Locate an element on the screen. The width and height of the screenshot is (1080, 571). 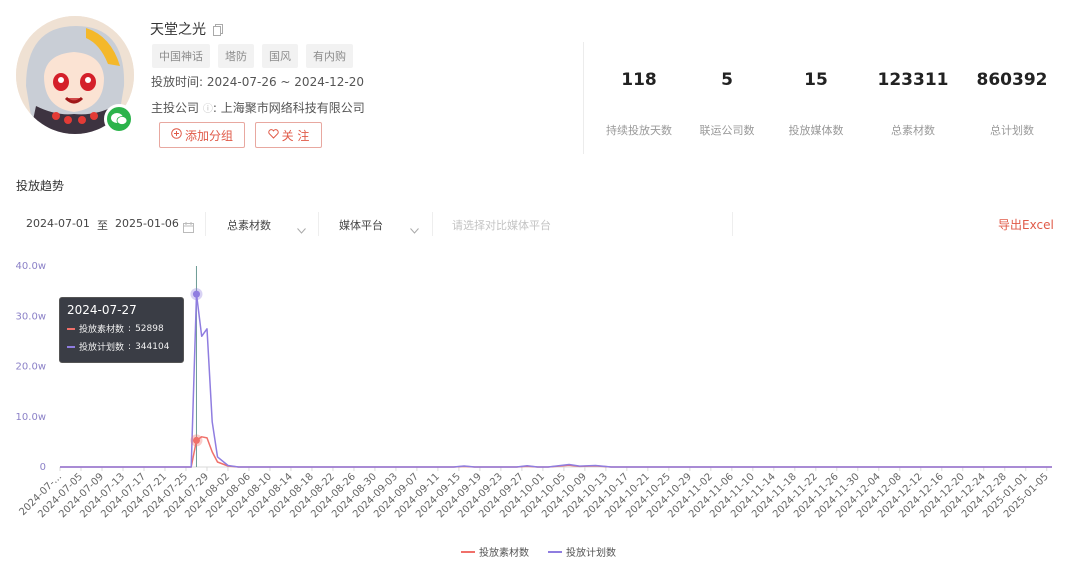
add-group-label: 添加分组 is located at coordinates (208, 135).